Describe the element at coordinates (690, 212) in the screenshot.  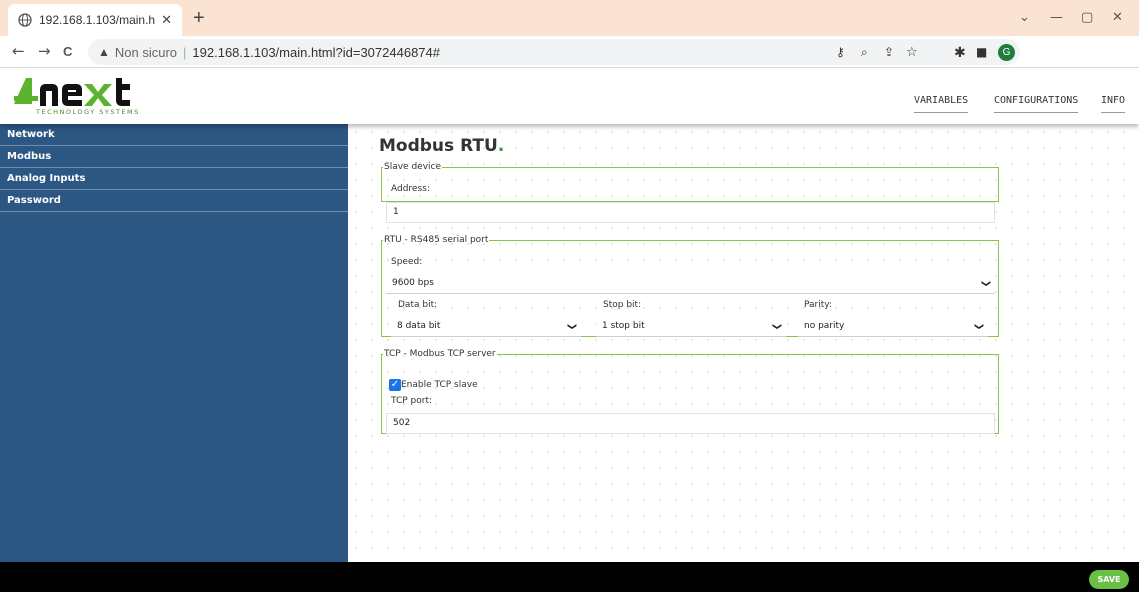
I see `address-input: 1` at that location.